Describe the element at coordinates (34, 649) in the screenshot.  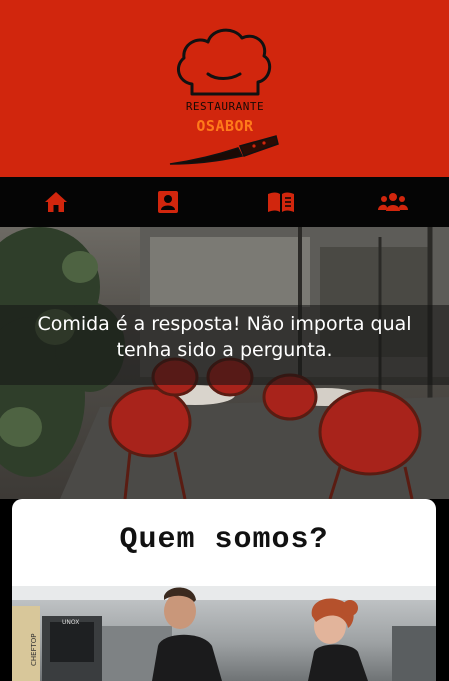
I see `sign-text: CHEFTOP` at that location.